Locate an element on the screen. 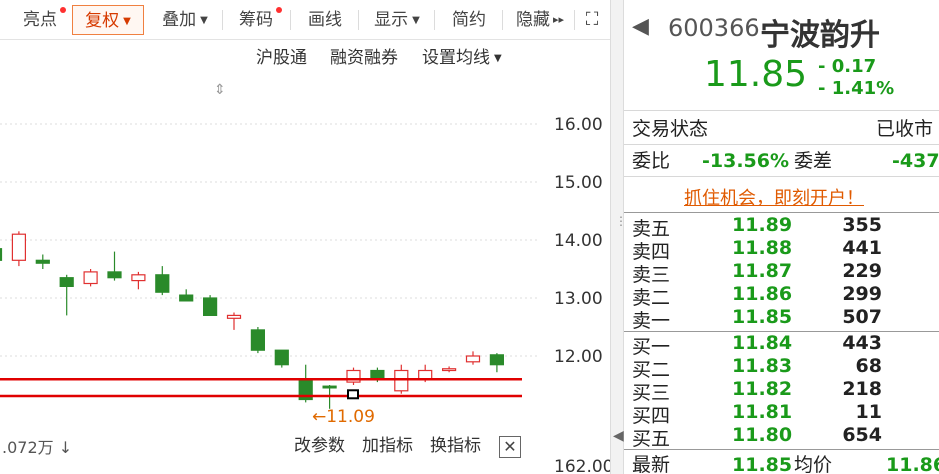 This screenshot has height=474, width=939. book-level-volume: 218 is located at coordinates (862, 389).